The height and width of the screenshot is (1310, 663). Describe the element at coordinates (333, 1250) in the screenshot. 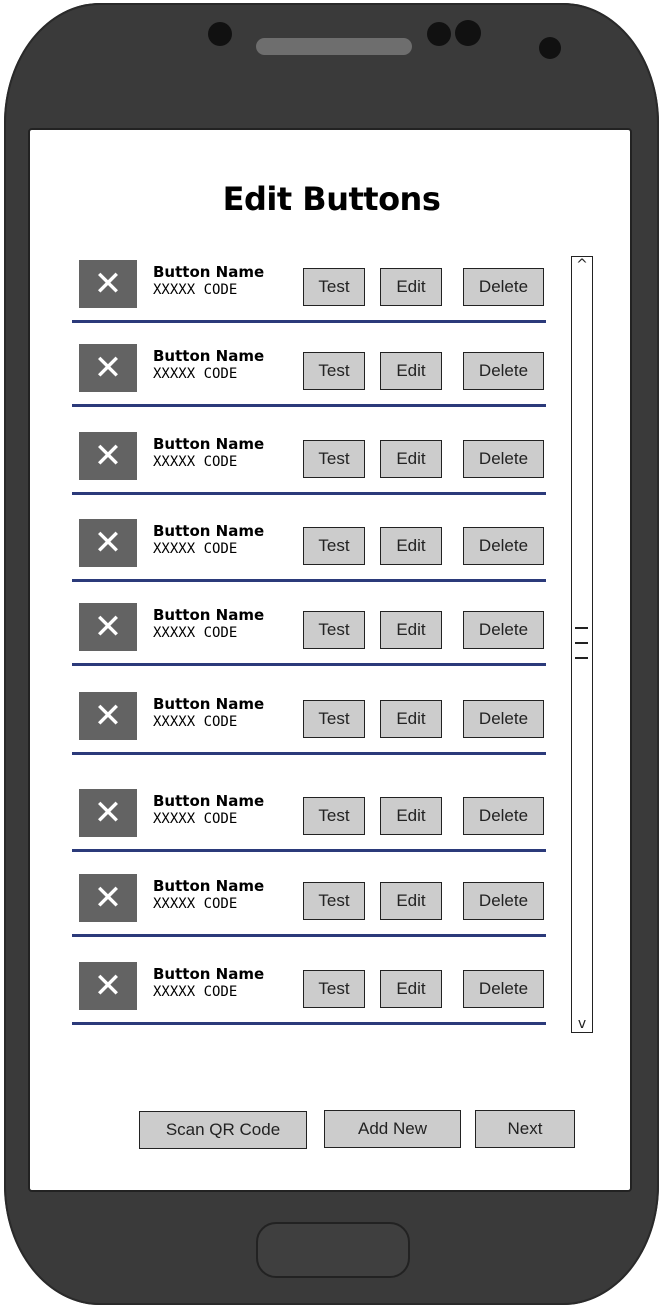

I see `home-button` at that location.